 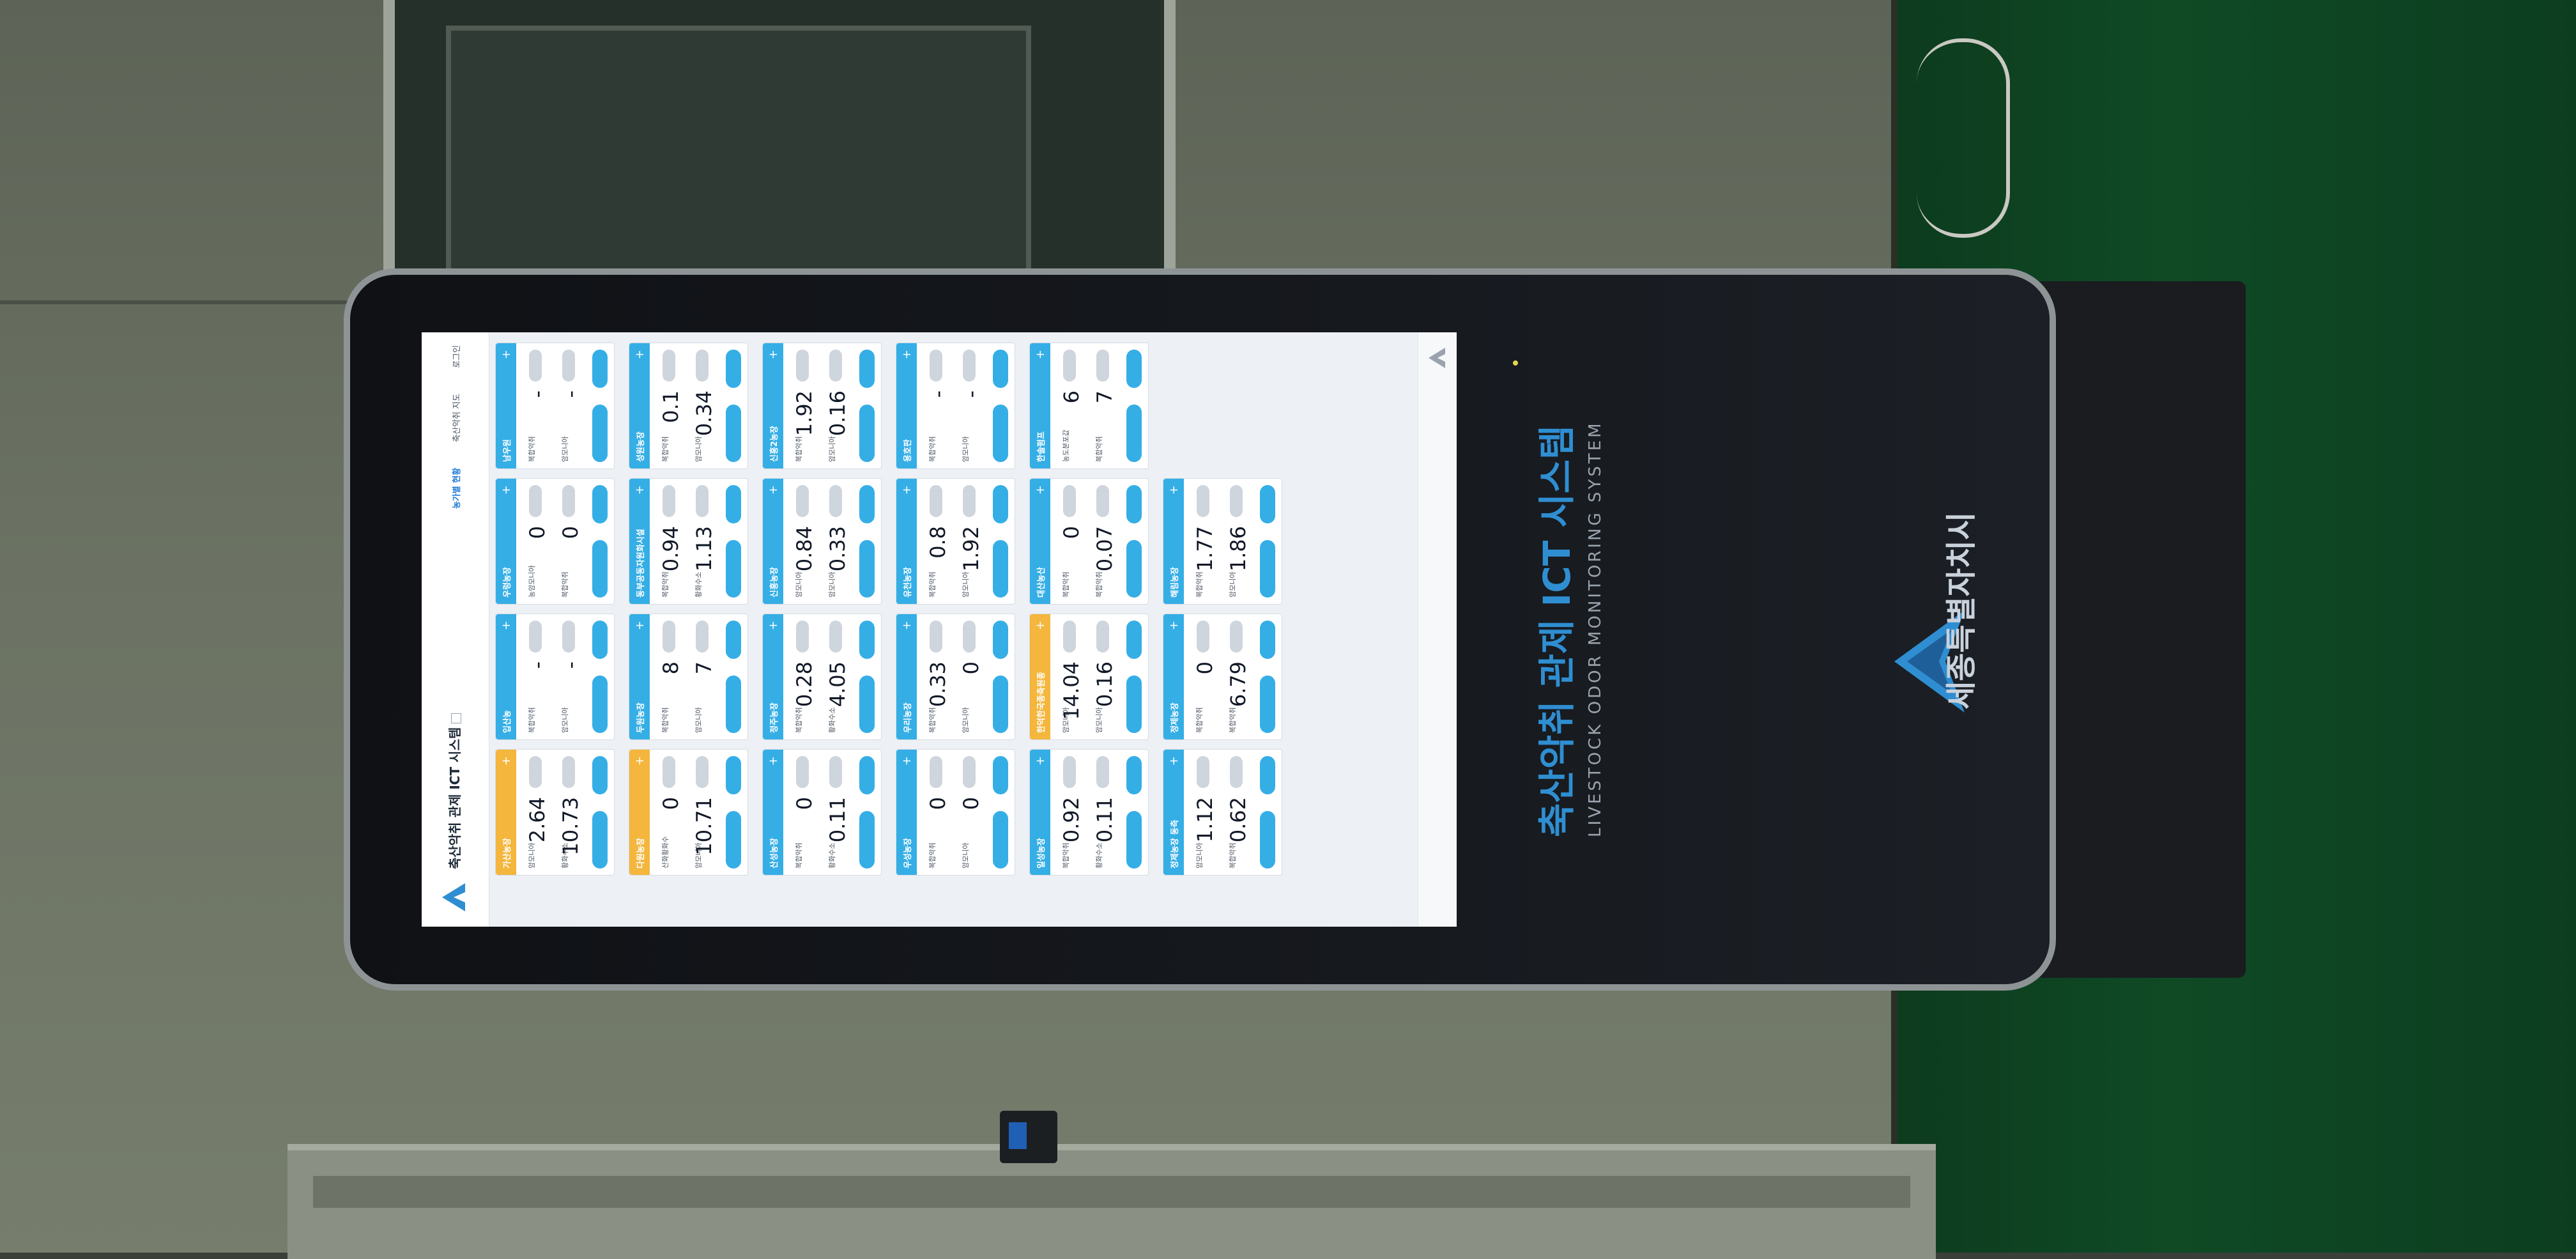 What do you see at coordinates (955, 406) in the screenshot?
I see `farm-card: 용호판 + 복합악취 - 암모니아 -` at bounding box center [955, 406].